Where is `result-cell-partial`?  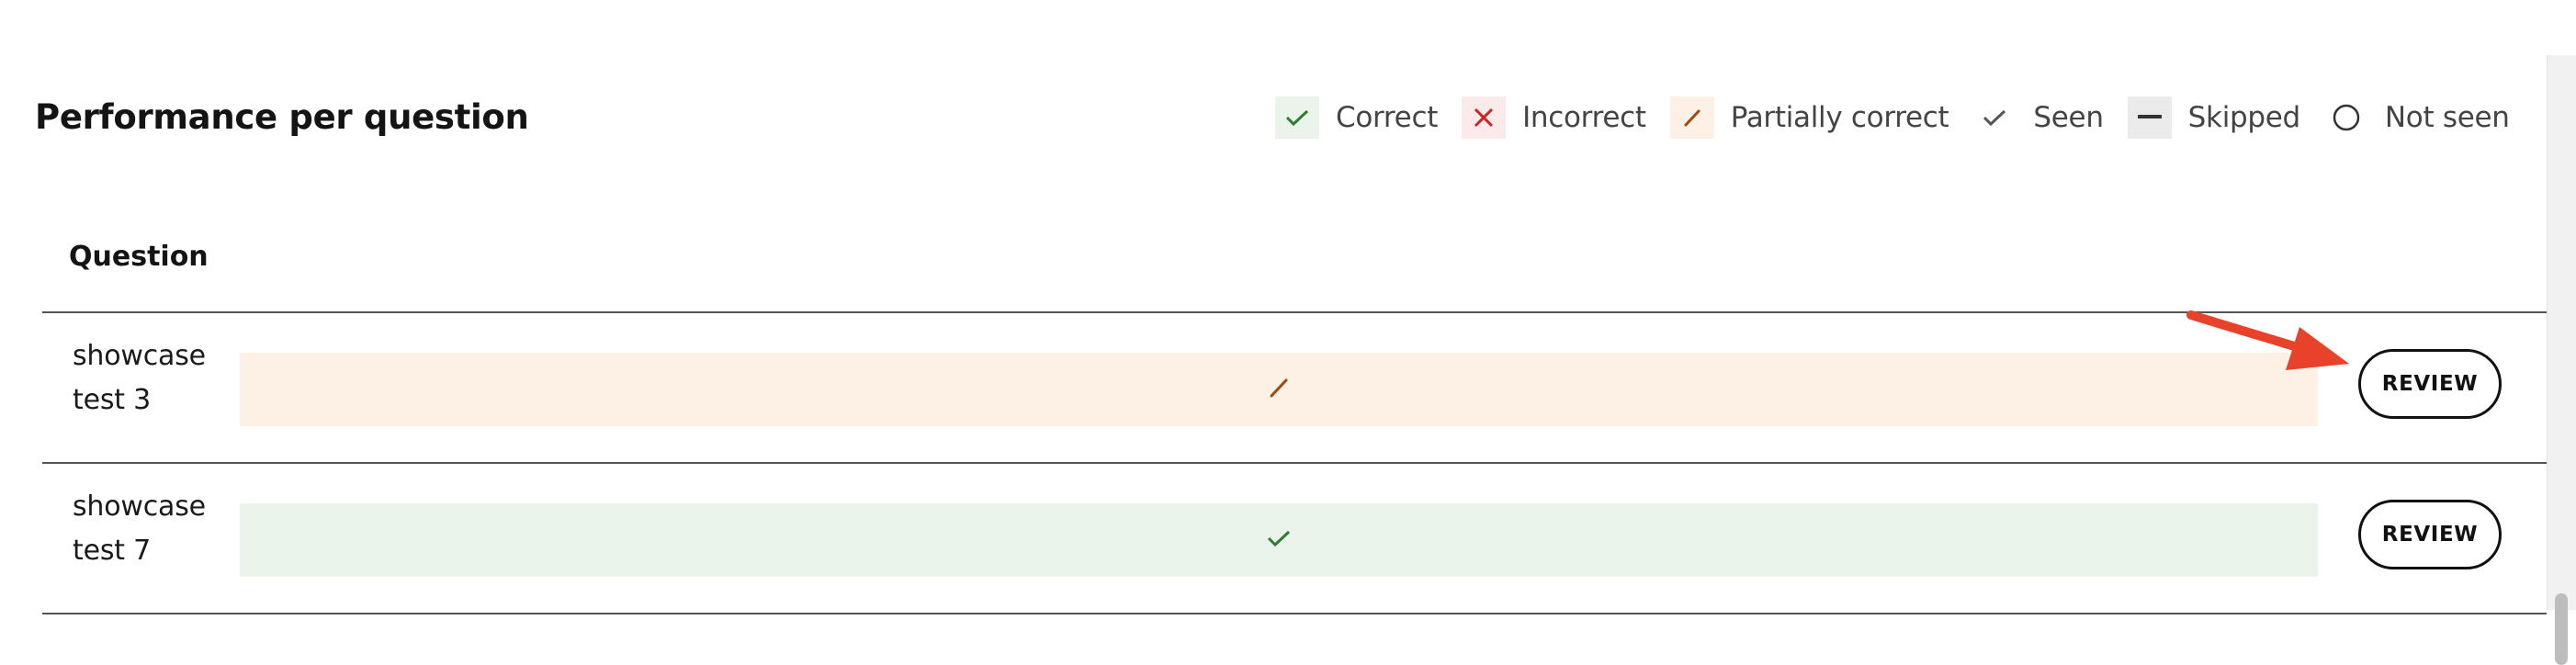
result-cell-partial is located at coordinates (1279, 389).